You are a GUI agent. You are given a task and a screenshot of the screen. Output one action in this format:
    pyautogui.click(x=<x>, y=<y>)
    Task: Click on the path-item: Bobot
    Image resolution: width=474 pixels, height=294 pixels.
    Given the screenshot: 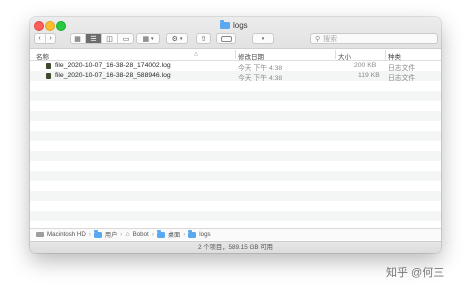 What is the action you would take?
    pyautogui.click(x=141, y=234)
    